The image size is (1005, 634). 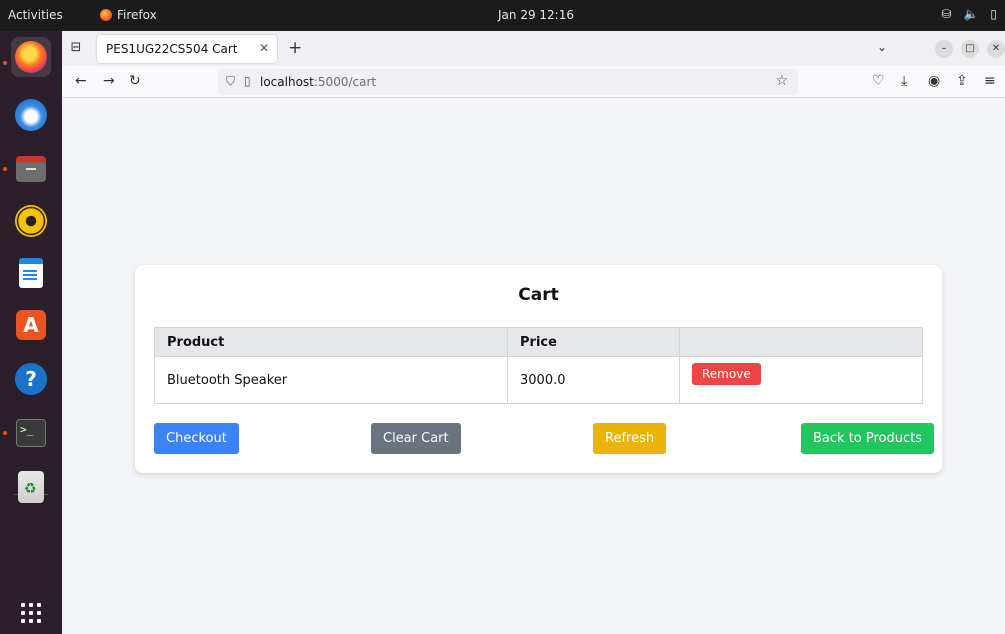 What do you see at coordinates (536, 15) in the screenshot?
I see `clock: Jan 29 12:16` at bounding box center [536, 15].